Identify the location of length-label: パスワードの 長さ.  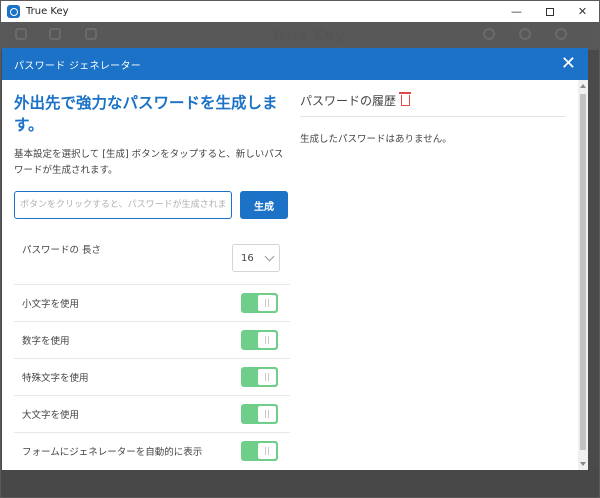
(62, 250).